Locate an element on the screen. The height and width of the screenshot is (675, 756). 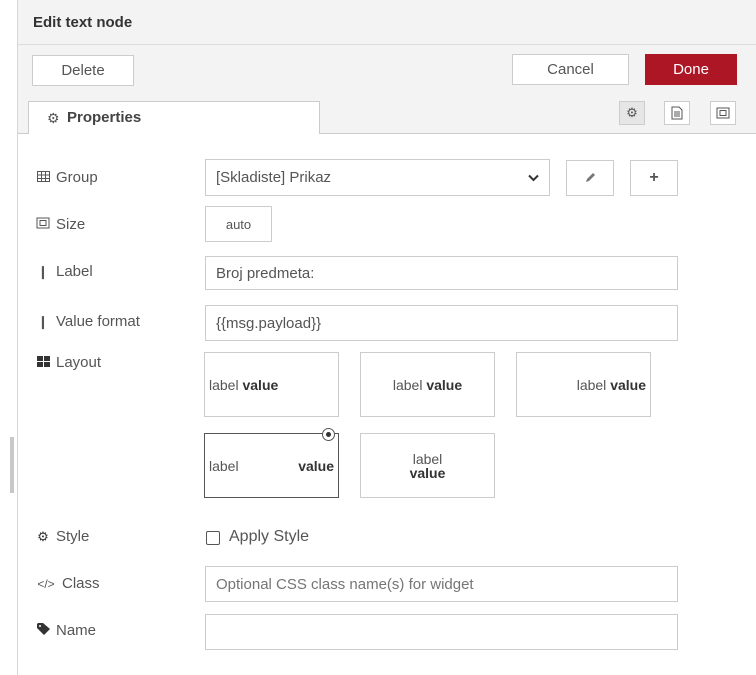
plus-icon: + is located at coordinates (654, 177).